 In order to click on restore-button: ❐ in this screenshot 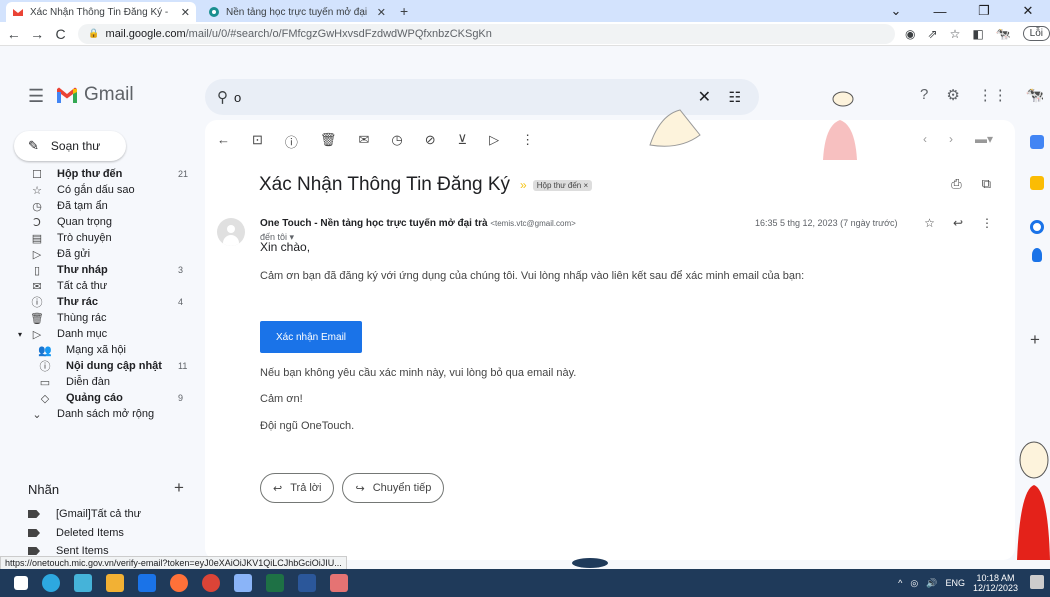, I will do `click(984, 11)`.